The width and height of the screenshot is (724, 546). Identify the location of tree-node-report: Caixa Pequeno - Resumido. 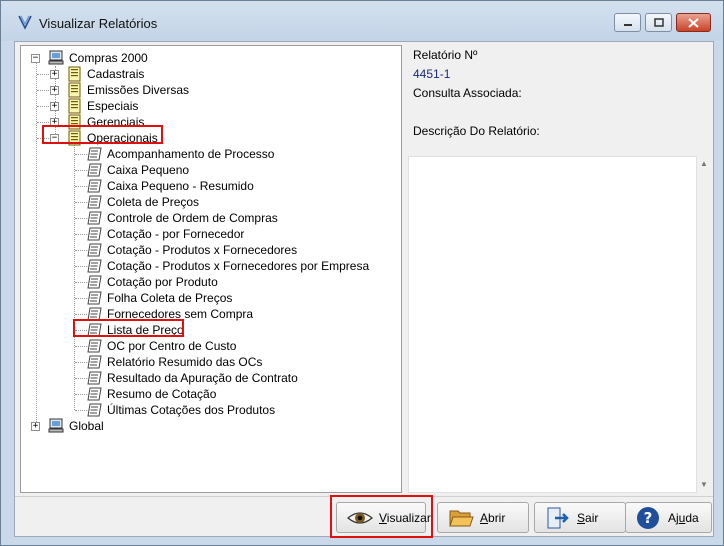
(211, 186).